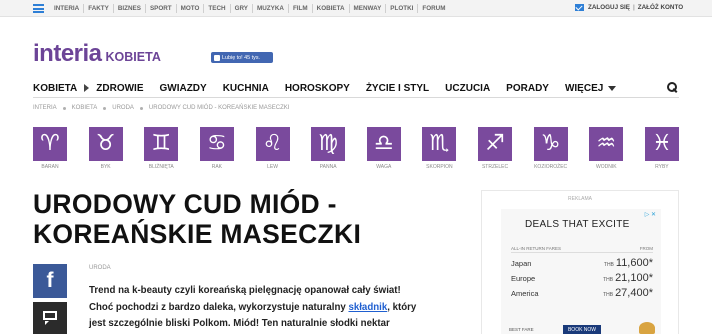 The height and width of the screenshot is (334, 712). I want to click on ad-price: 21,100*, so click(634, 278).